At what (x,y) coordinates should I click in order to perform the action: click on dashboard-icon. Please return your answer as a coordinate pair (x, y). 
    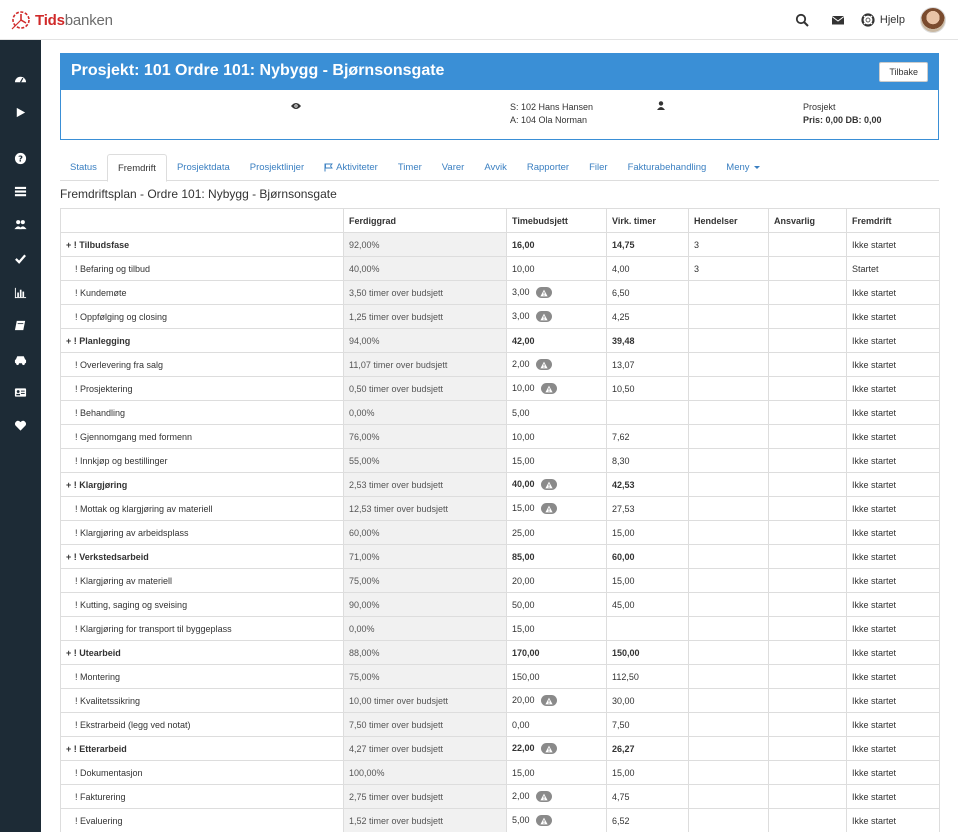
    Looking at the image, I should click on (20, 79).